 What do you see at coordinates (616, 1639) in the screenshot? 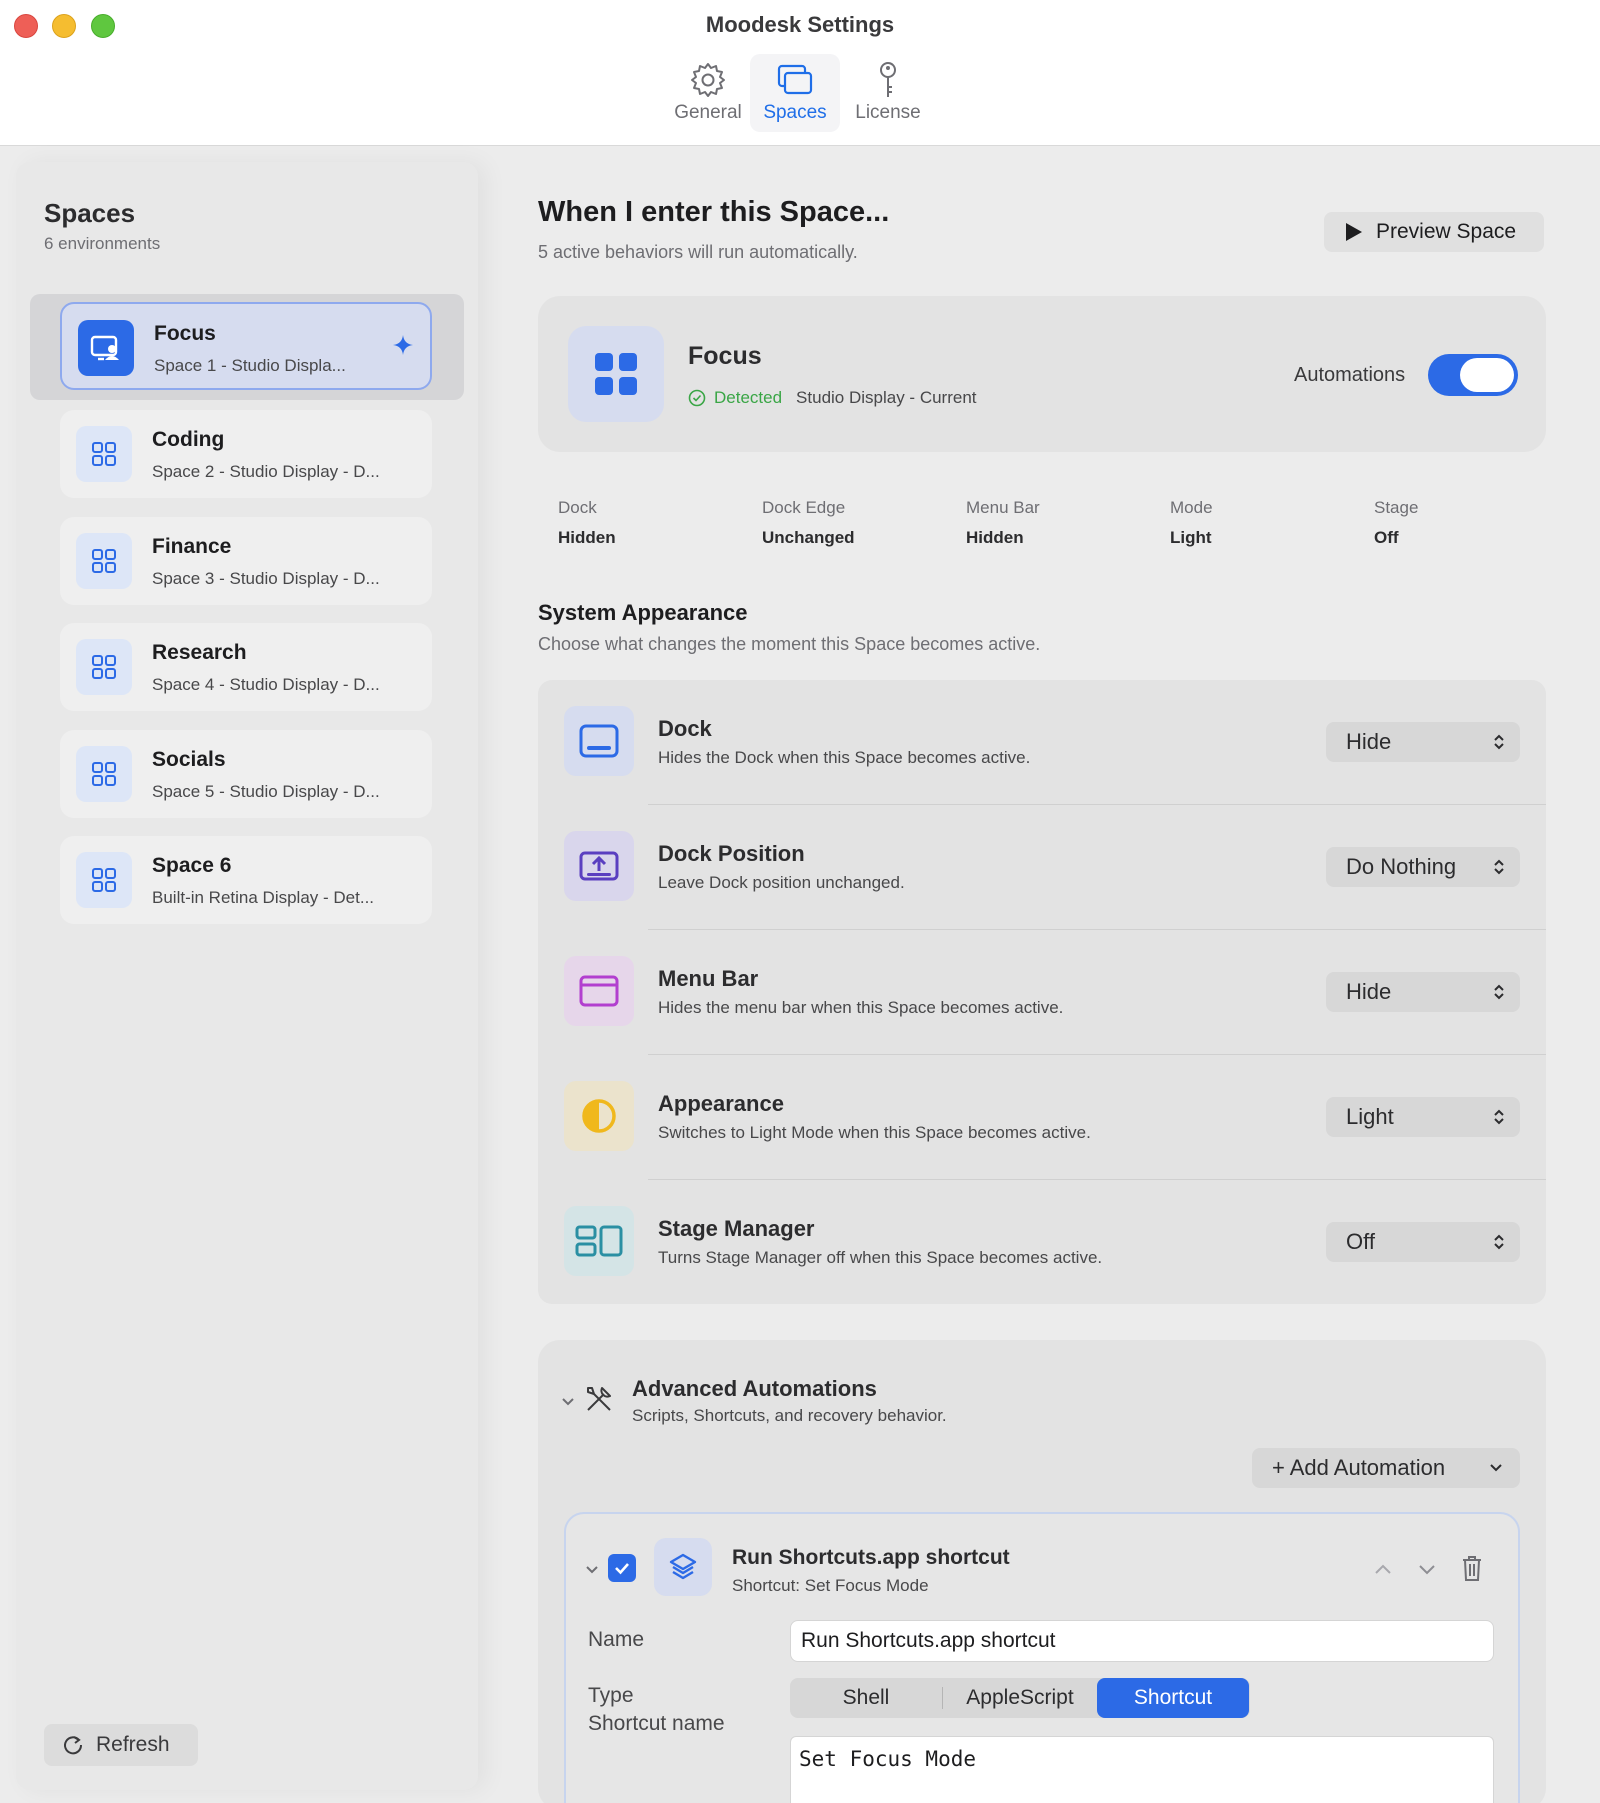
I see `name-label: Name` at bounding box center [616, 1639].